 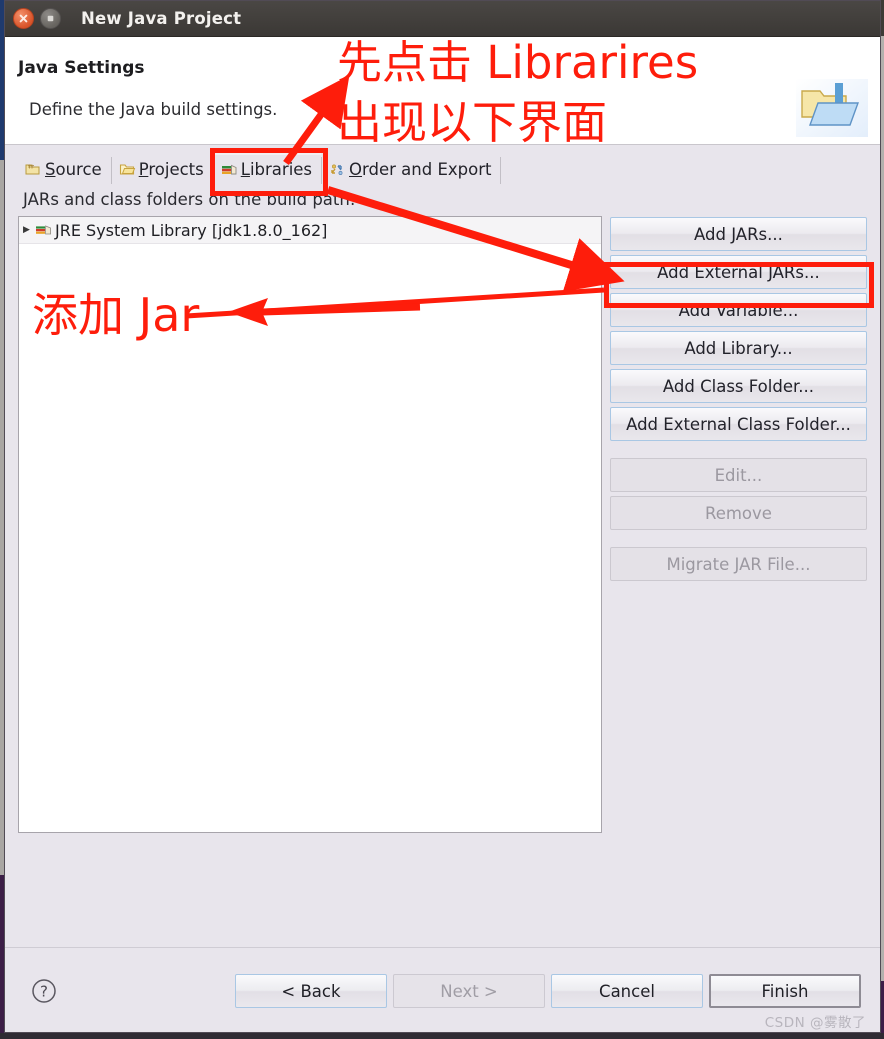 I want to click on close-icon, so click(x=23, y=18).